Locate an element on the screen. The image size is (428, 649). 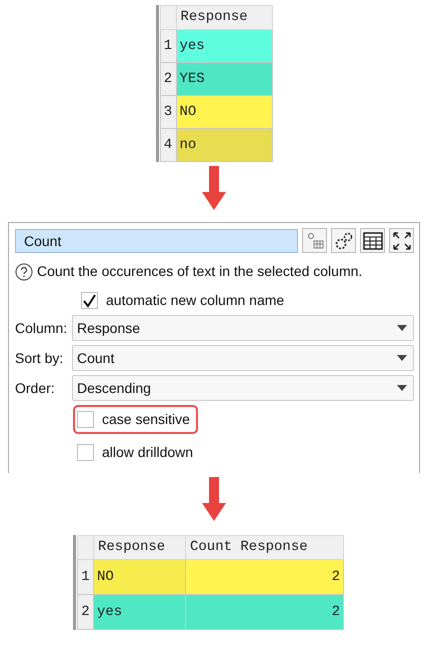
help-icon is located at coordinates (24, 271).